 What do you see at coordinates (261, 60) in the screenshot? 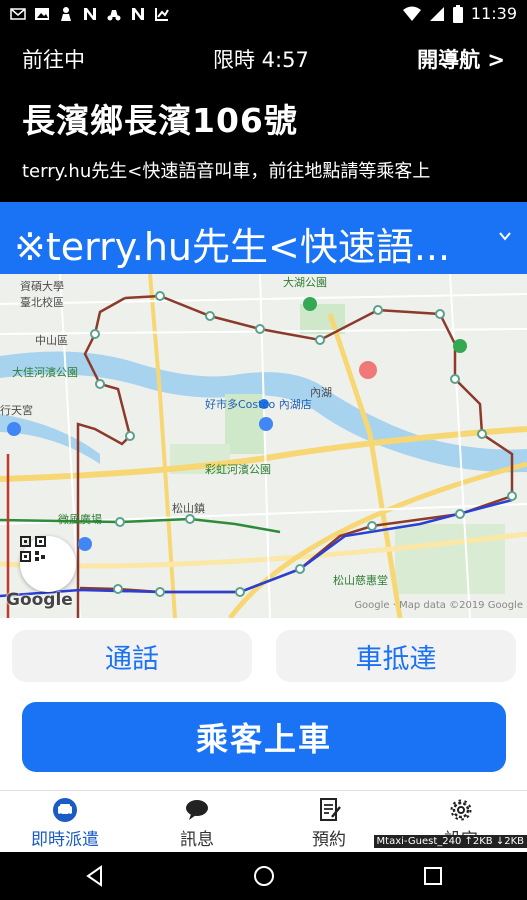
I see `countdown-timer: 限時 4:57` at bounding box center [261, 60].